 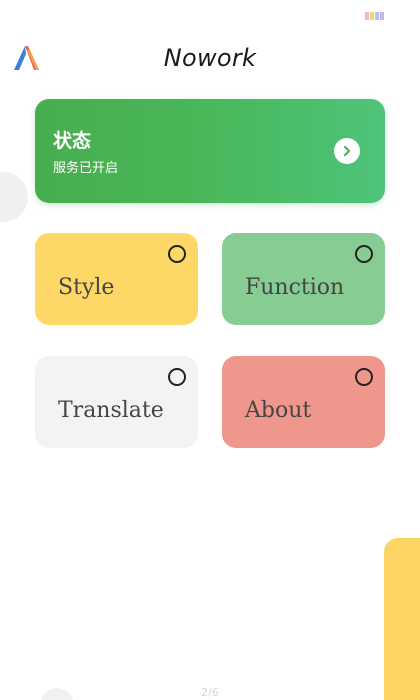 What do you see at coordinates (111, 410) in the screenshot?
I see `translate-tile-label: Translate` at bounding box center [111, 410].